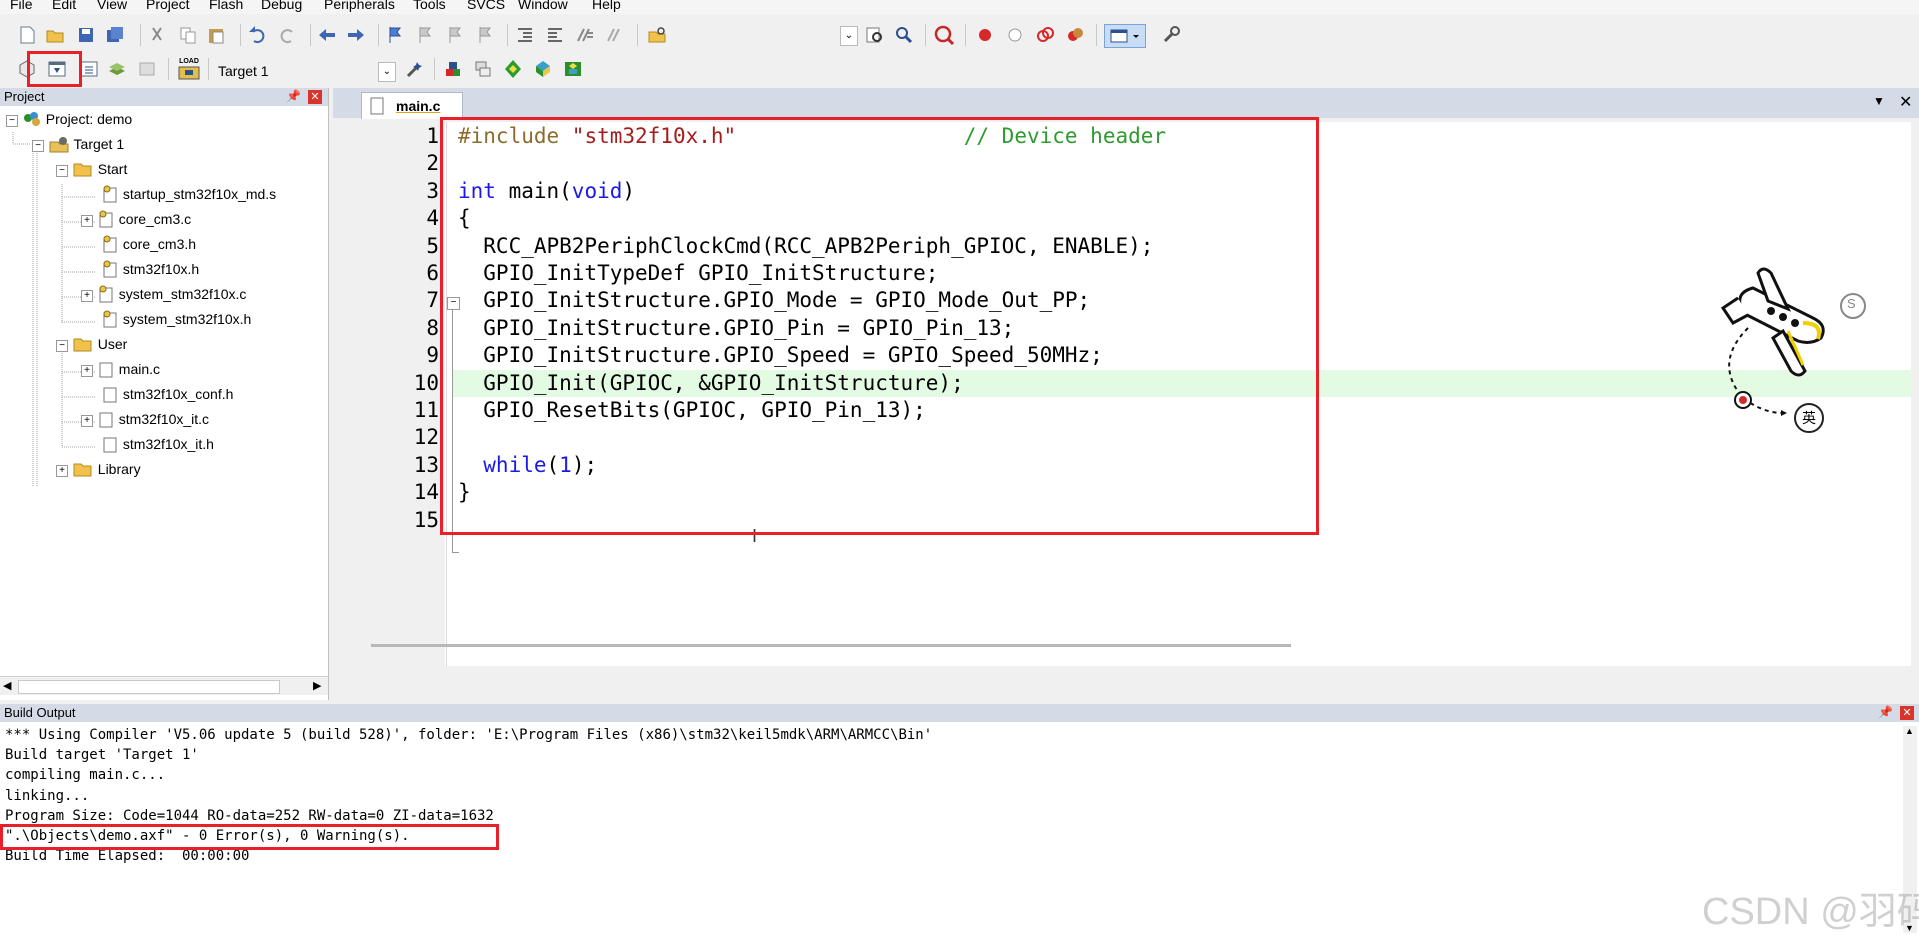 The height and width of the screenshot is (935, 1919). I want to click on tree-label: startup_stm32f10x_md.s, so click(199, 194).